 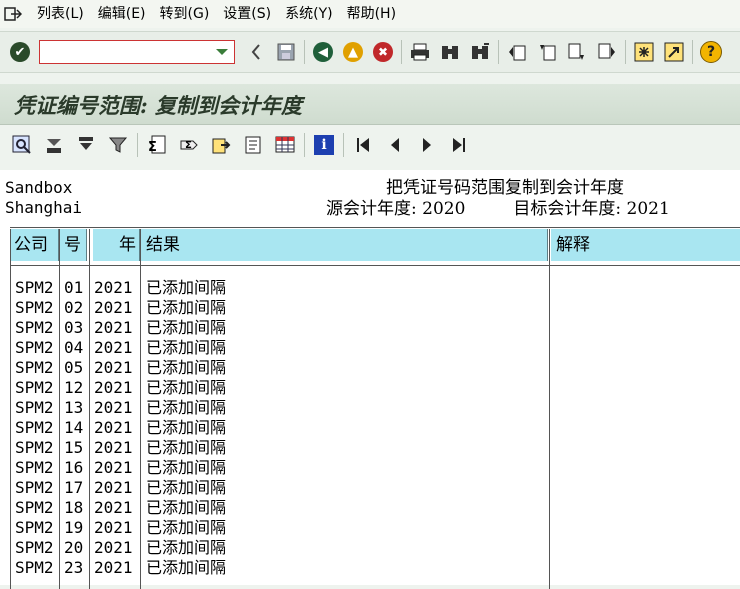 I want to click on exit-icon, so click(x=13, y=14).